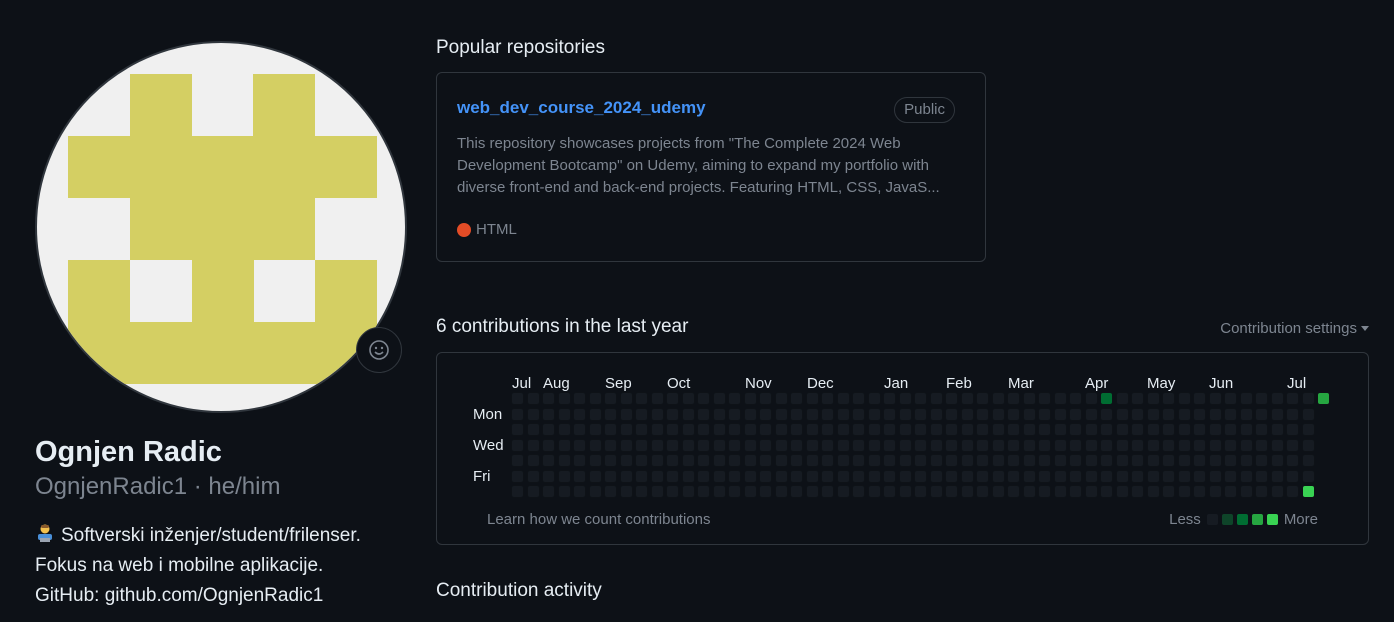  What do you see at coordinates (598, 519) in the screenshot?
I see `learn-contributions-link: Learn how we count contributions` at bounding box center [598, 519].